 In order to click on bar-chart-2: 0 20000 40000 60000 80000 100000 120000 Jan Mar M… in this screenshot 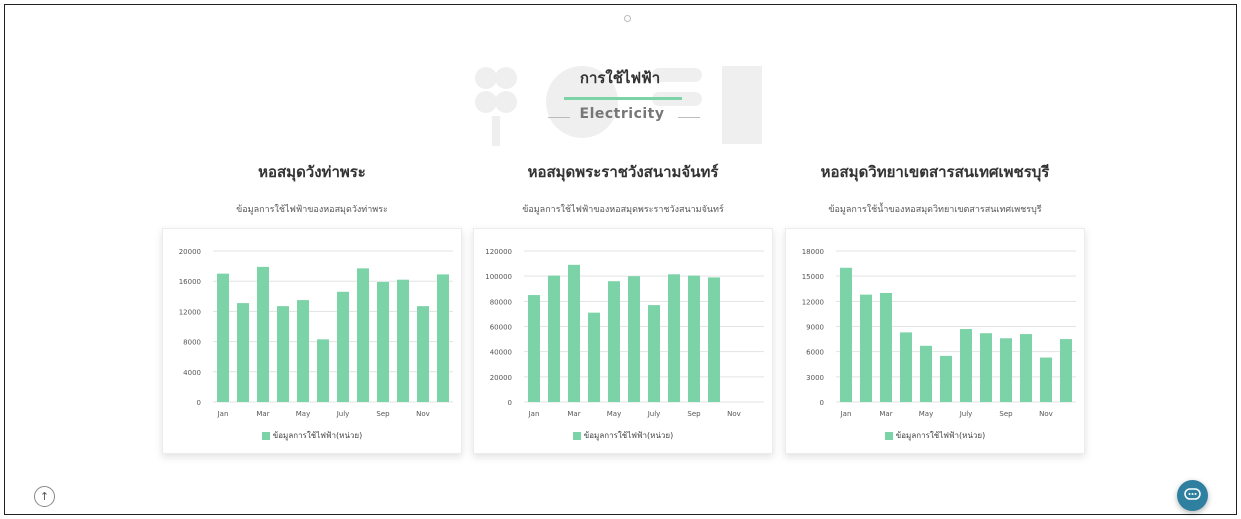, I will do `click(624, 333)`.